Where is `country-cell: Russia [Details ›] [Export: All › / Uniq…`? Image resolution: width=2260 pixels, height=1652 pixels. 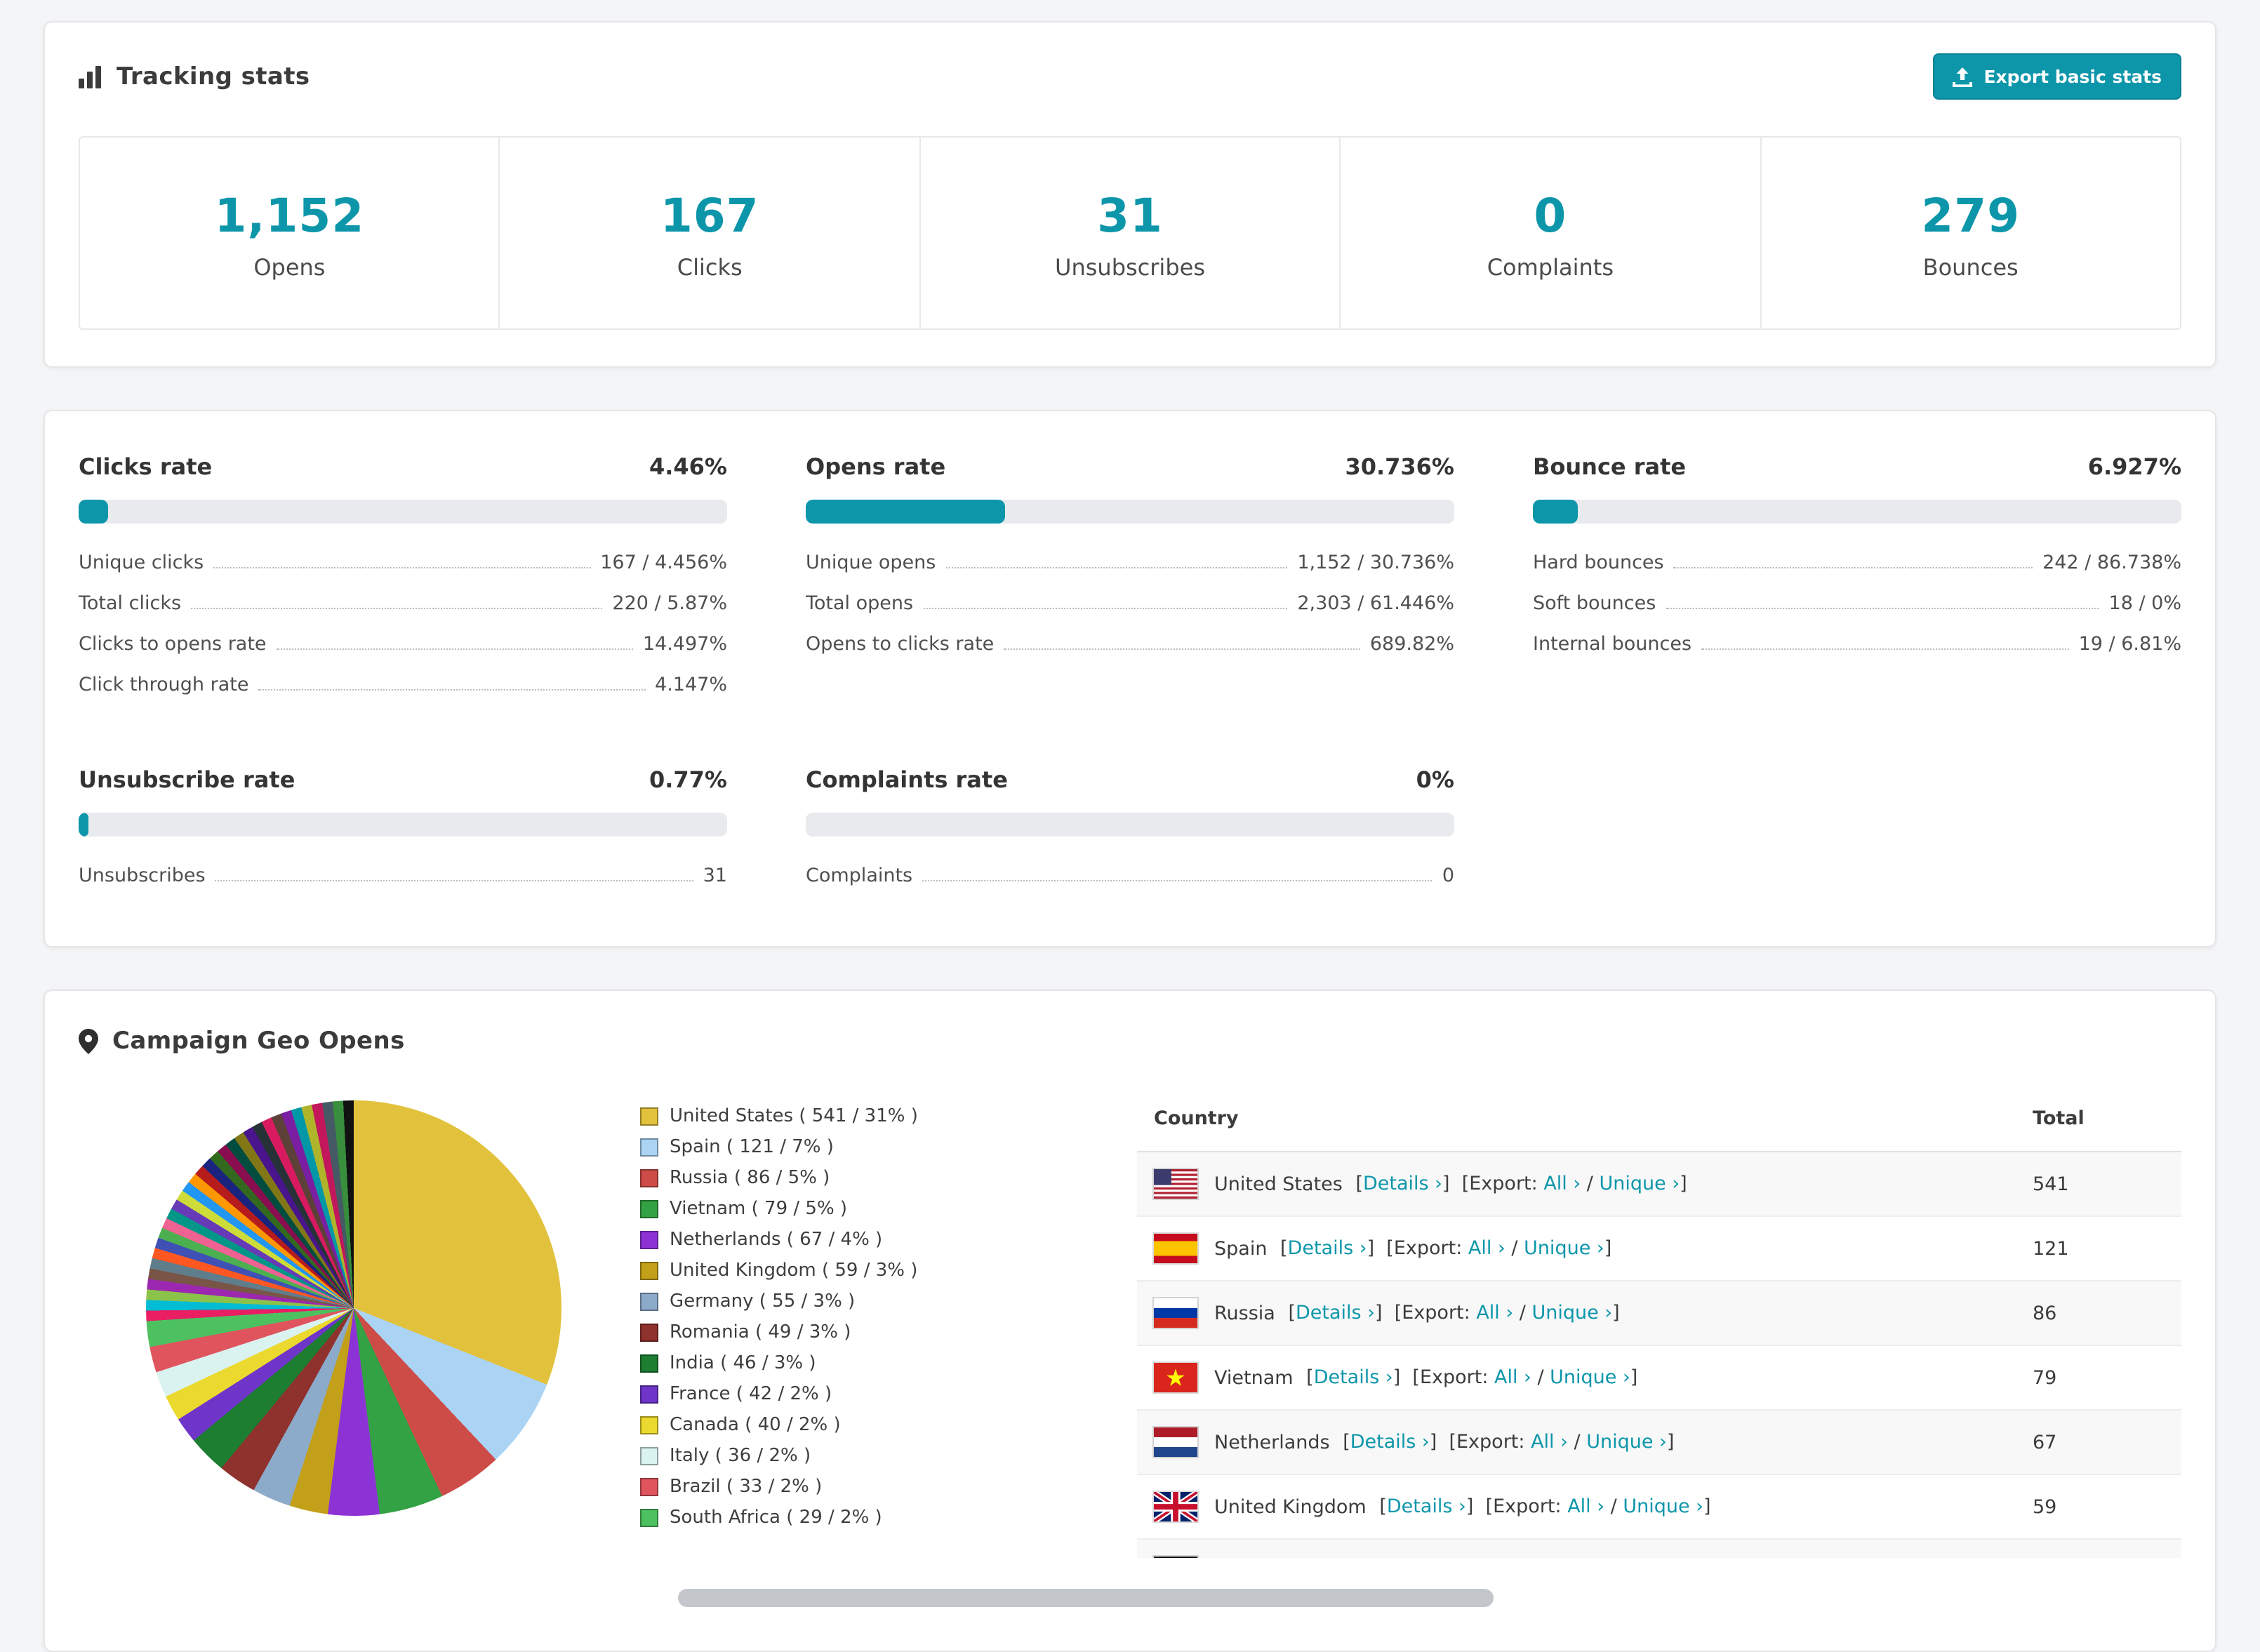
country-cell: Russia [Details ›] [Export: All › / Uniq… is located at coordinates (1576, 1313).